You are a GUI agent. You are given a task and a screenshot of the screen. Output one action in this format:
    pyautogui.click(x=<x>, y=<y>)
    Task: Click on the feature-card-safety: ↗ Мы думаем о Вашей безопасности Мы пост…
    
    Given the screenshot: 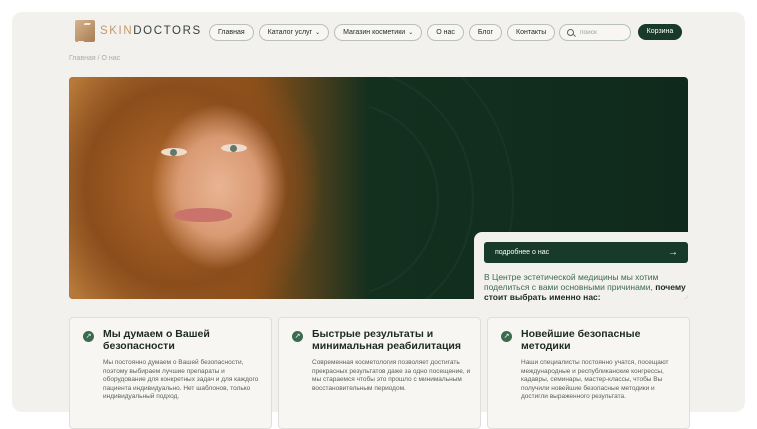 What is the action you would take?
    pyautogui.click(x=170, y=373)
    